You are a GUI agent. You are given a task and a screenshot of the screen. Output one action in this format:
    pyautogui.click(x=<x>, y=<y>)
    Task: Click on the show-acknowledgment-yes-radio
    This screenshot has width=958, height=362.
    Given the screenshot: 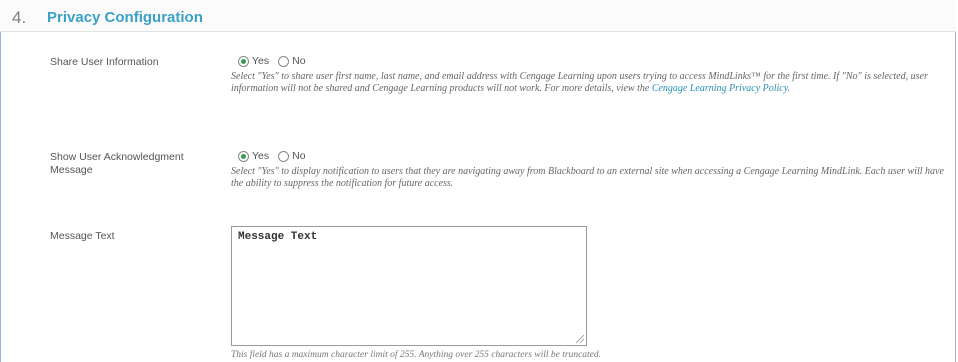 What is the action you would take?
    pyautogui.click(x=243, y=156)
    